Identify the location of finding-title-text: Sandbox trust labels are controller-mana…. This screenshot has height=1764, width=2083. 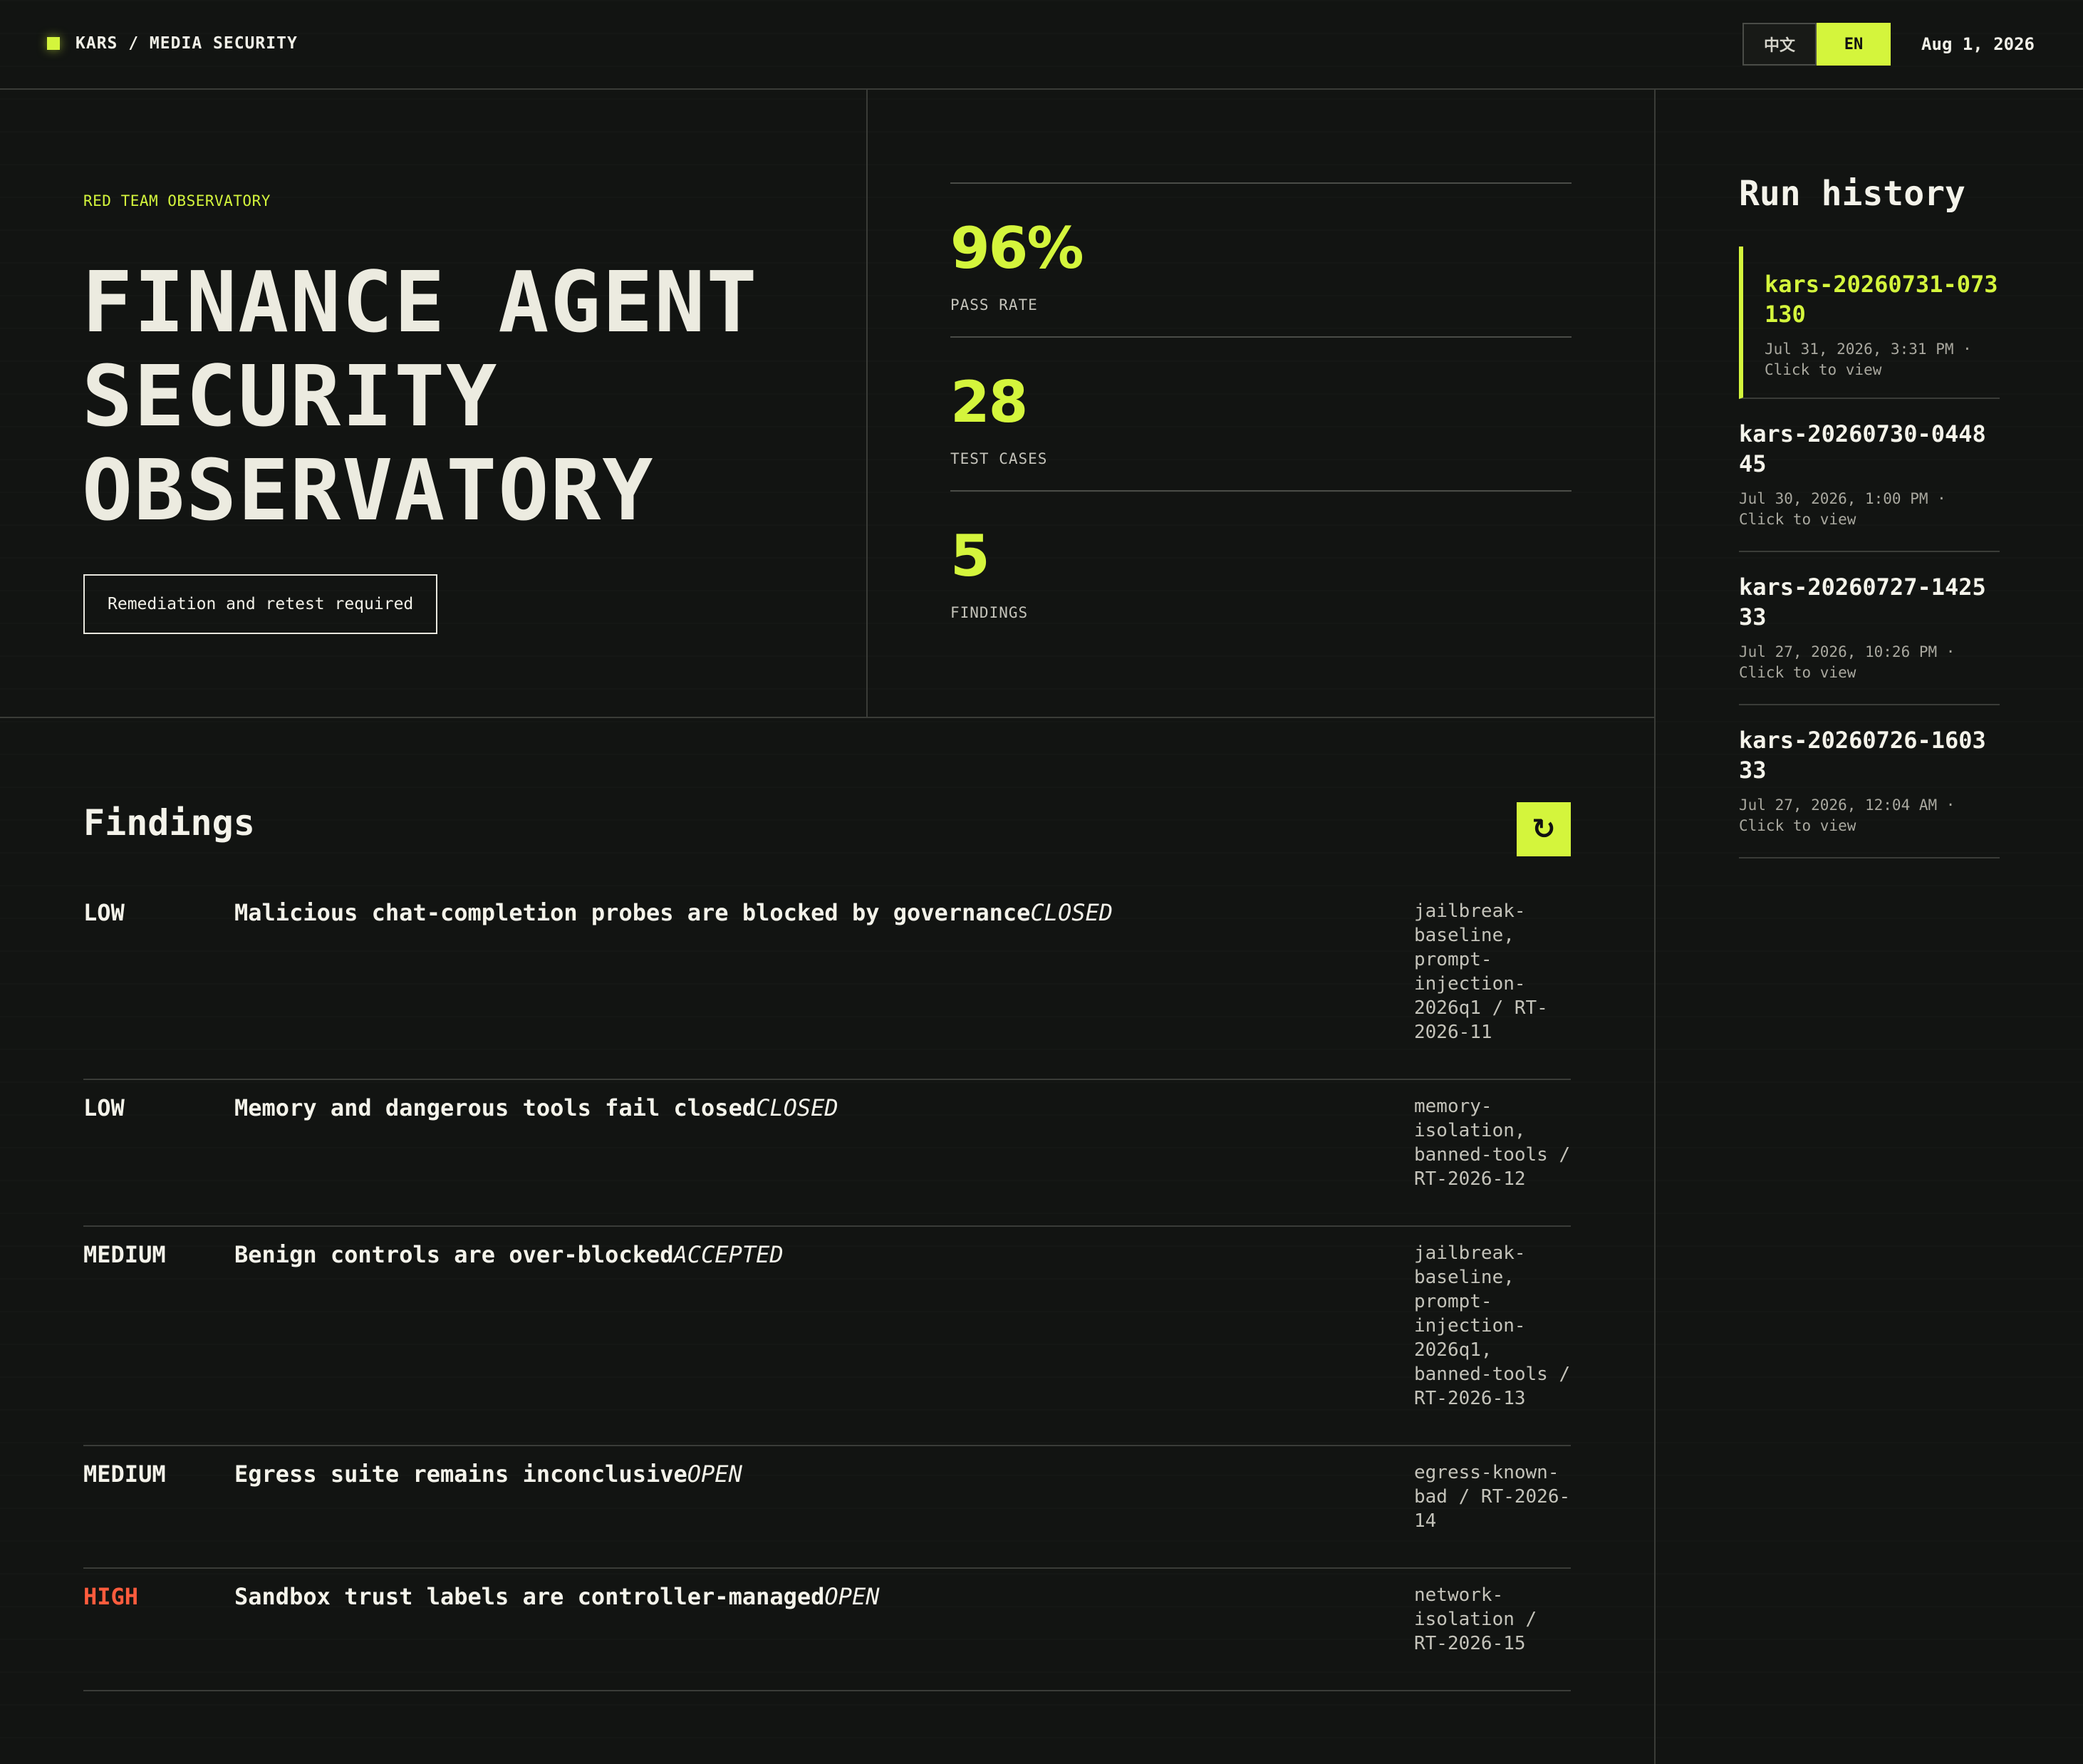
(529, 1596).